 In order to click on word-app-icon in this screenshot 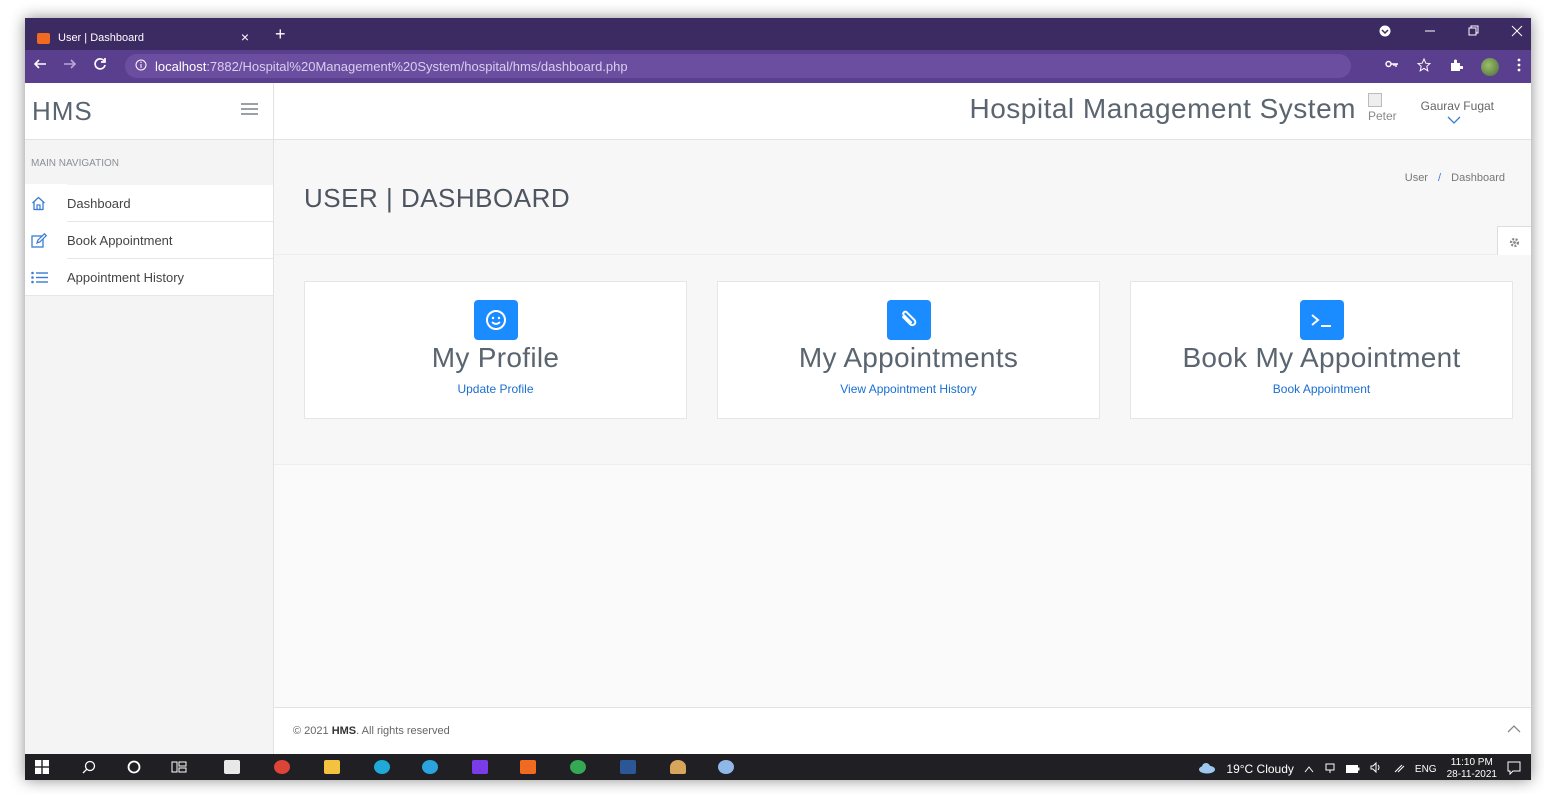, I will do `click(628, 767)`.